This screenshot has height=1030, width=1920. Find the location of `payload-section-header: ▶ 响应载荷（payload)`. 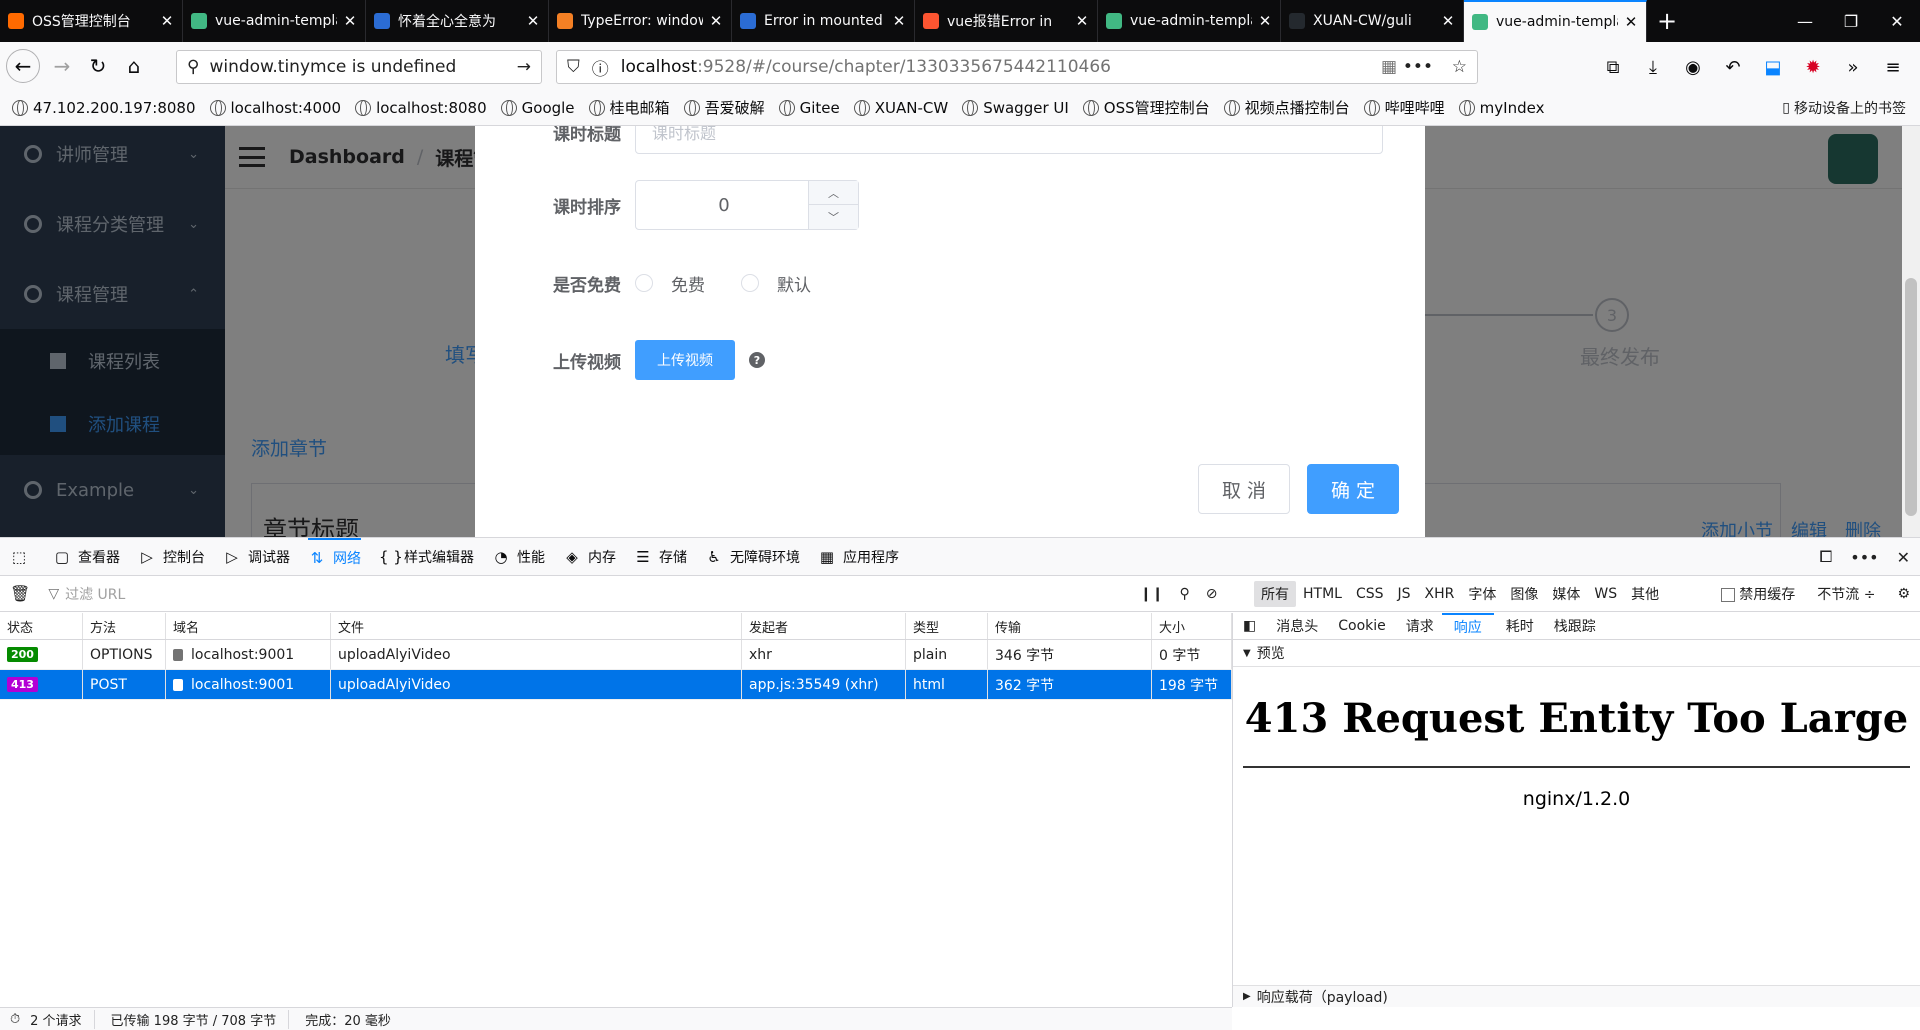

payload-section-header: ▶ 响应载荷（payload) is located at coordinates (1576, 996).